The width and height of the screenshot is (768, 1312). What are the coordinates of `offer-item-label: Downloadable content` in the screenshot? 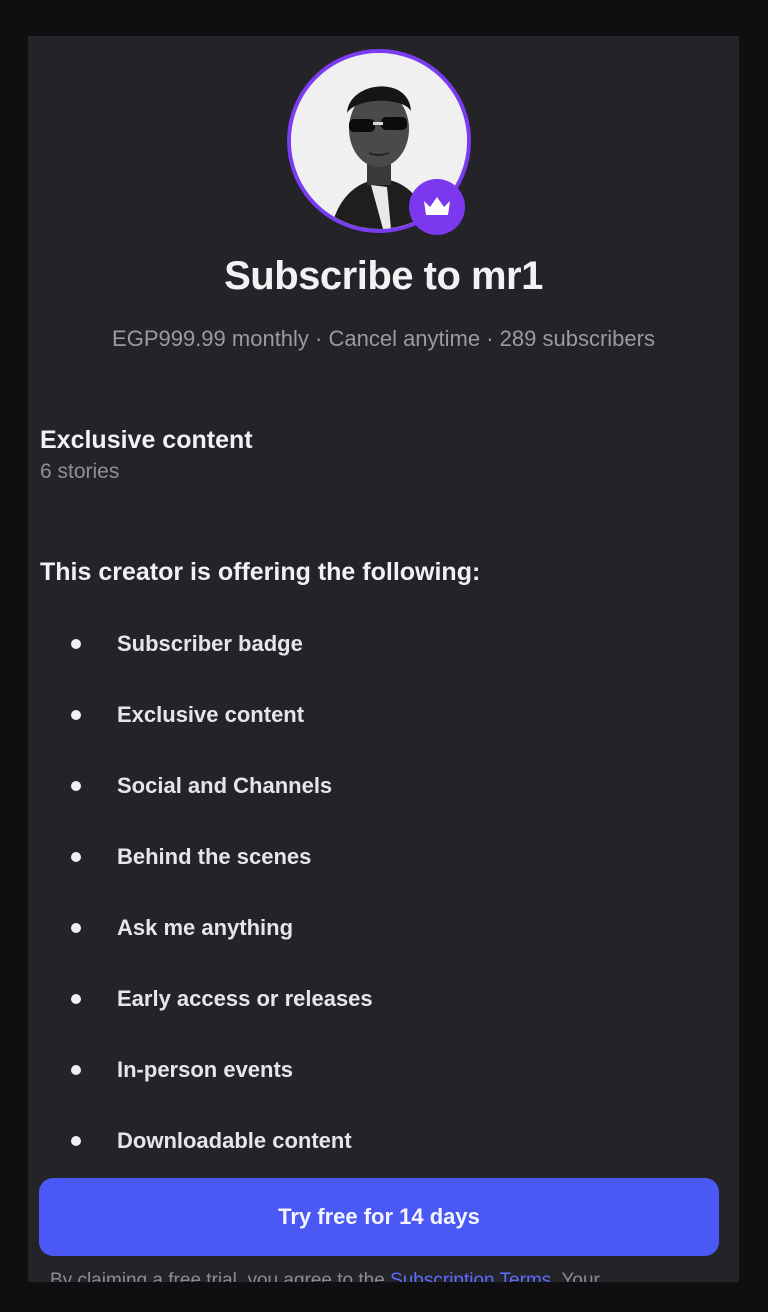 It's located at (234, 1140).